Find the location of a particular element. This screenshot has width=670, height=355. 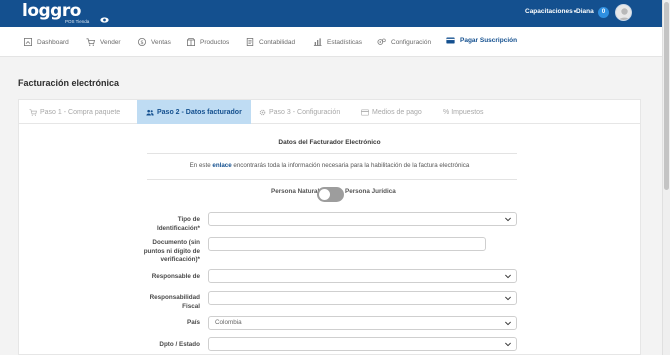

capacitaciones-menu: Capacitaciones▾ is located at coordinates (550, 11).